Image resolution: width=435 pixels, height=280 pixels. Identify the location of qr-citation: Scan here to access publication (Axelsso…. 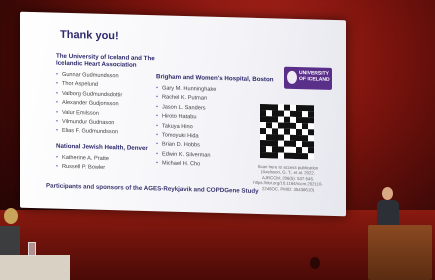
(288, 178).